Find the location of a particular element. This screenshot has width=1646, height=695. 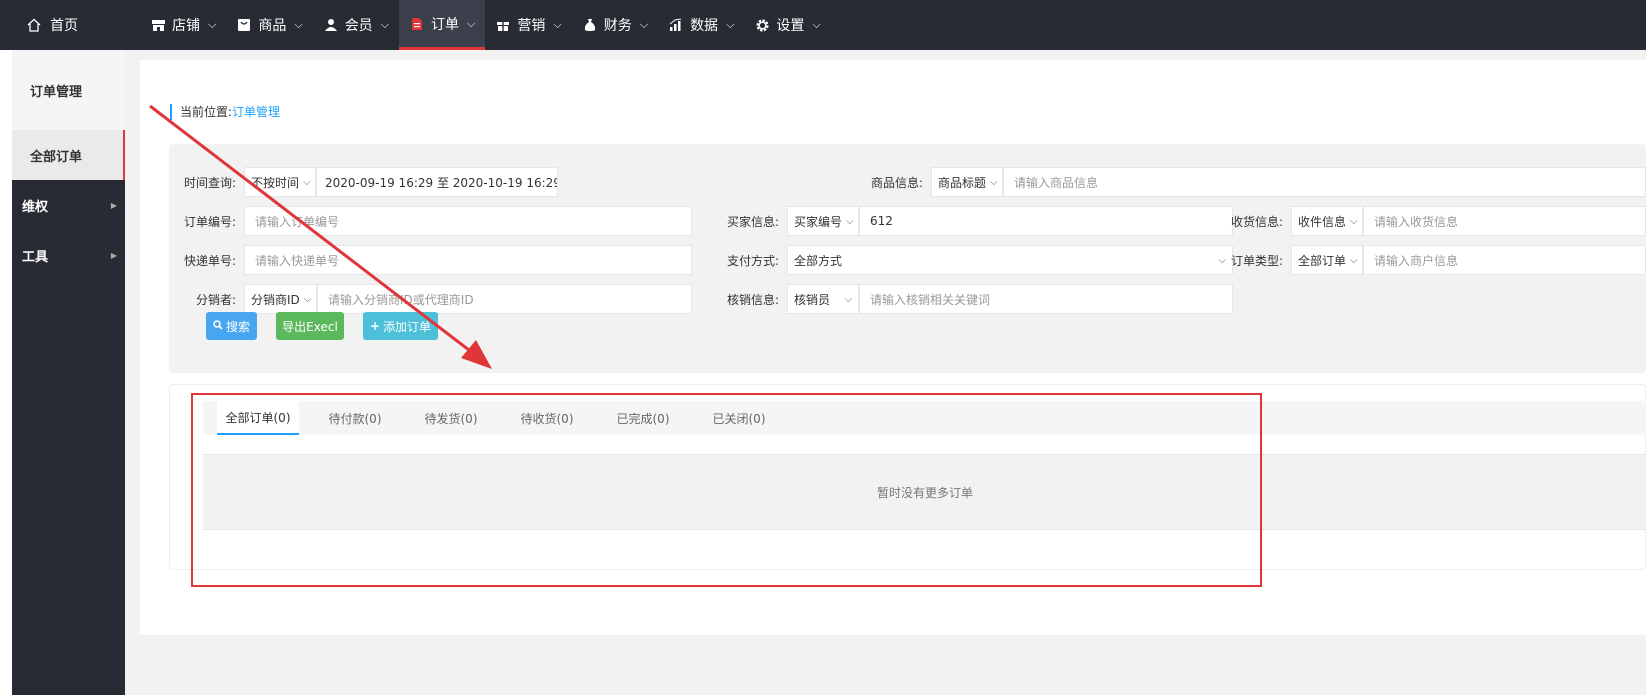

buyer-label: 买家信息: is located at coordinates (752, 221).